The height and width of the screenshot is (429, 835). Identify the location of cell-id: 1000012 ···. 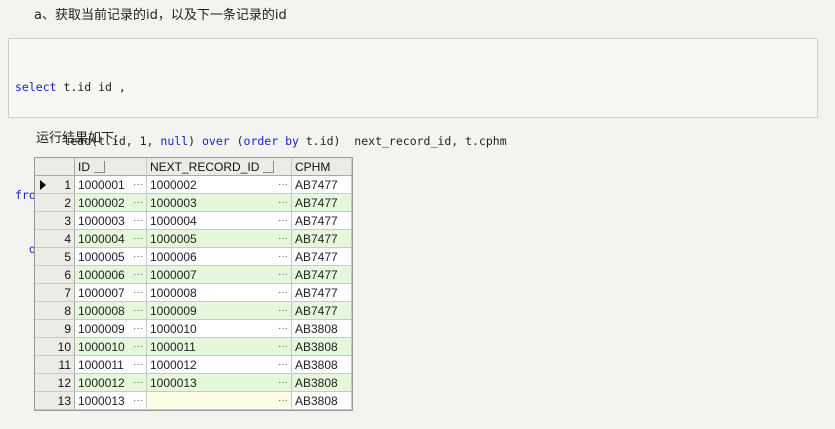
(110, 382).